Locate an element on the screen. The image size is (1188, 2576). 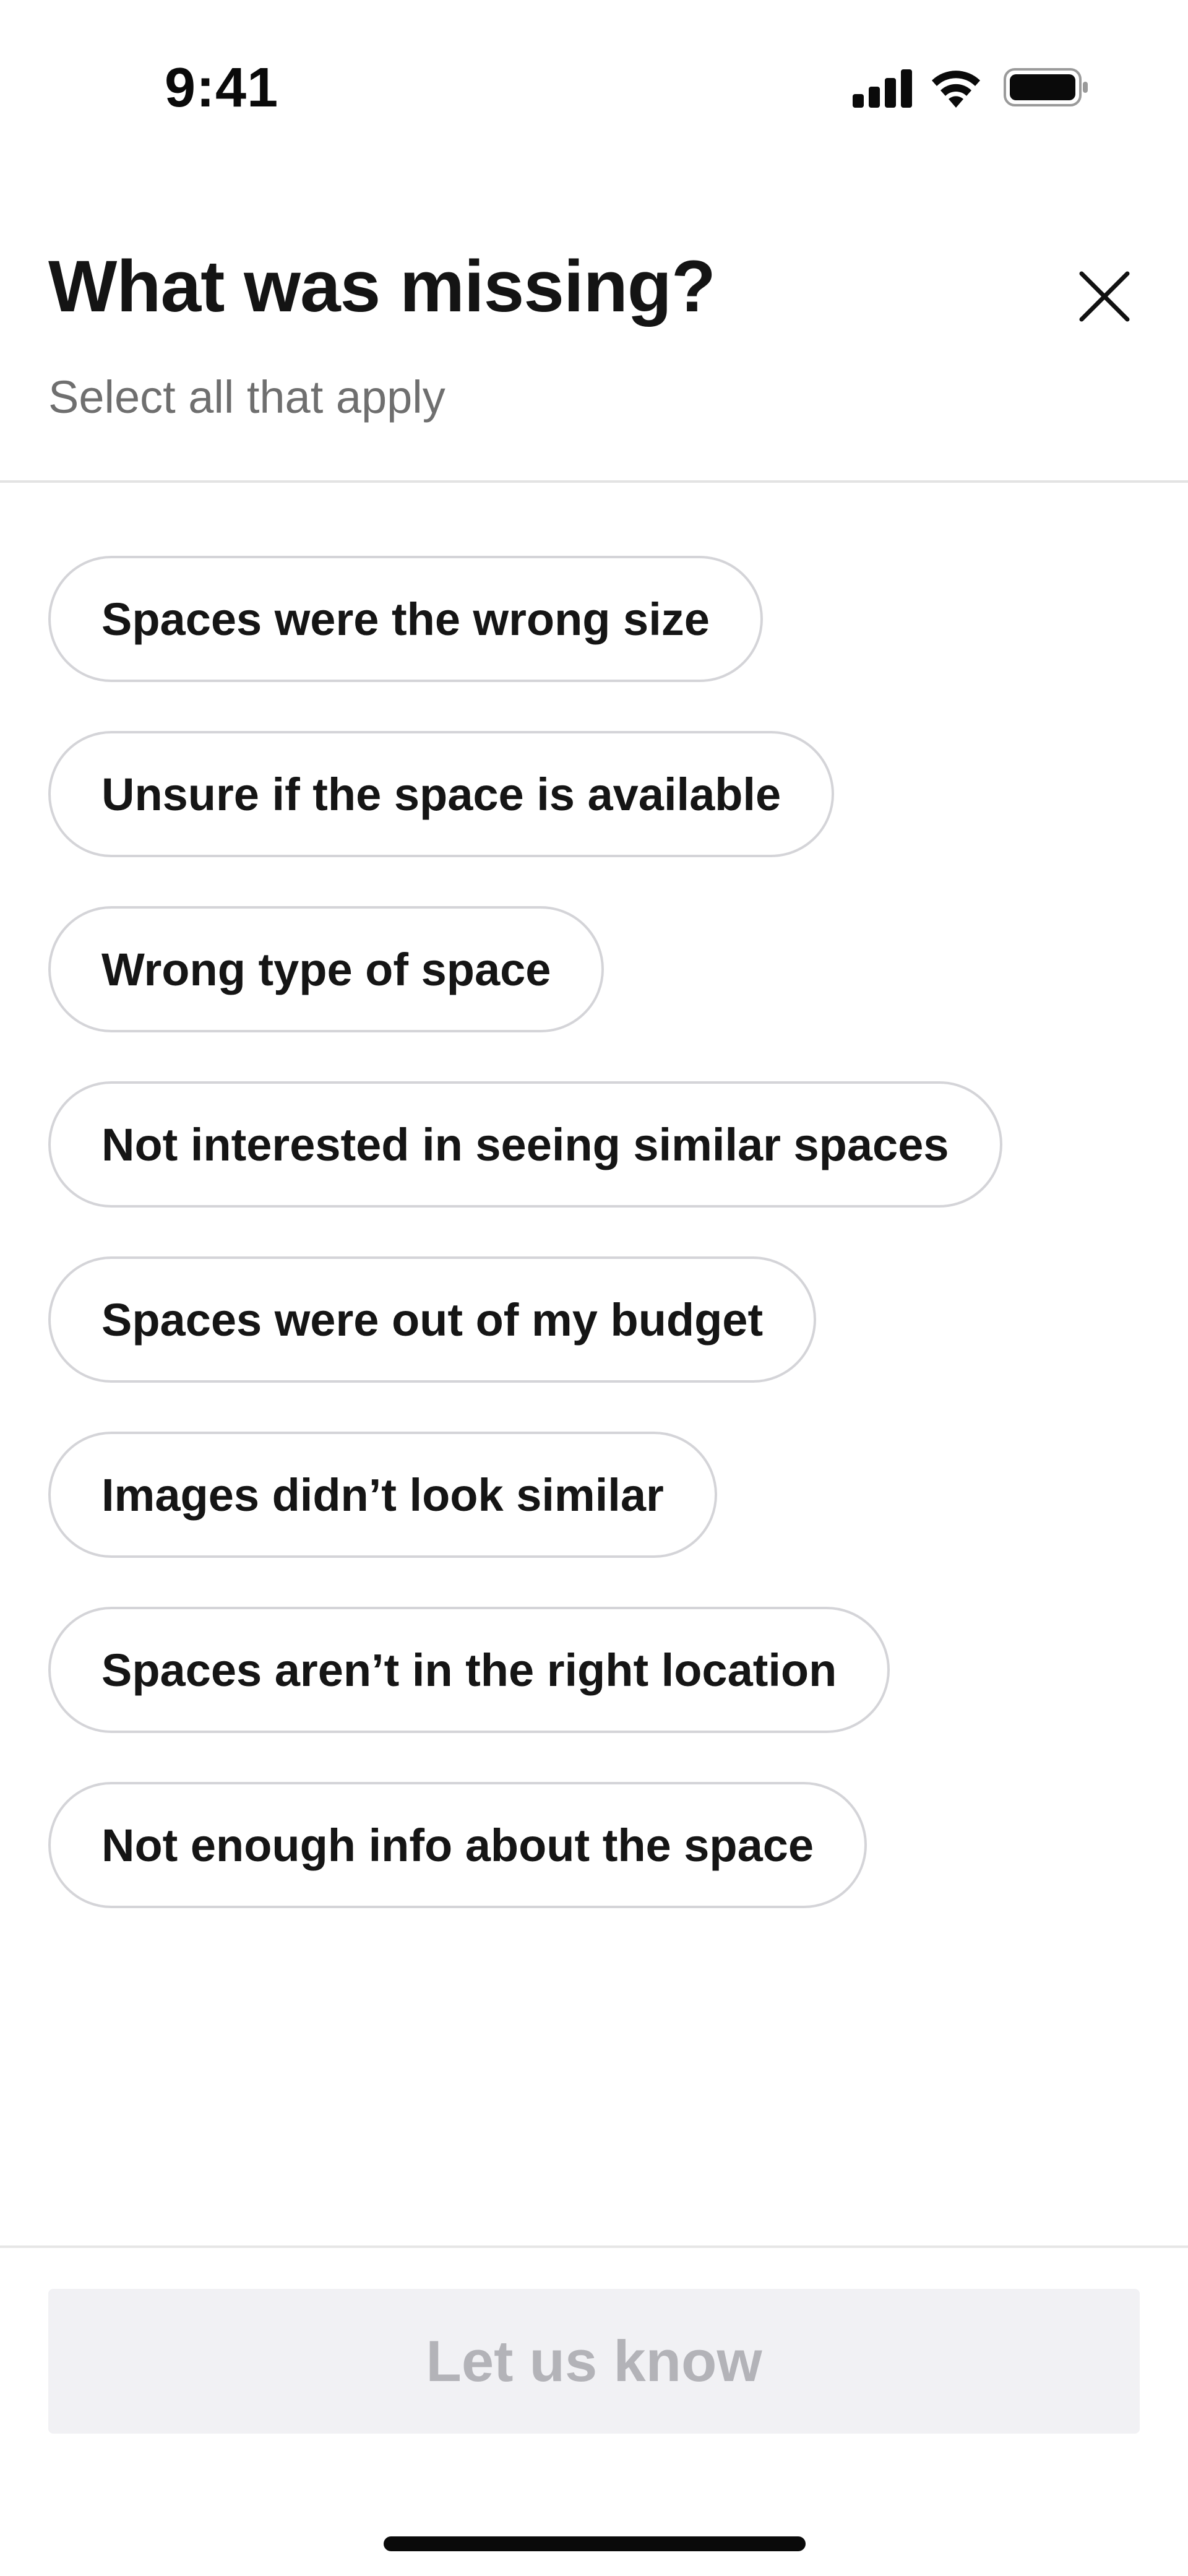
wifi-icon is located at coordinates (956, 89).